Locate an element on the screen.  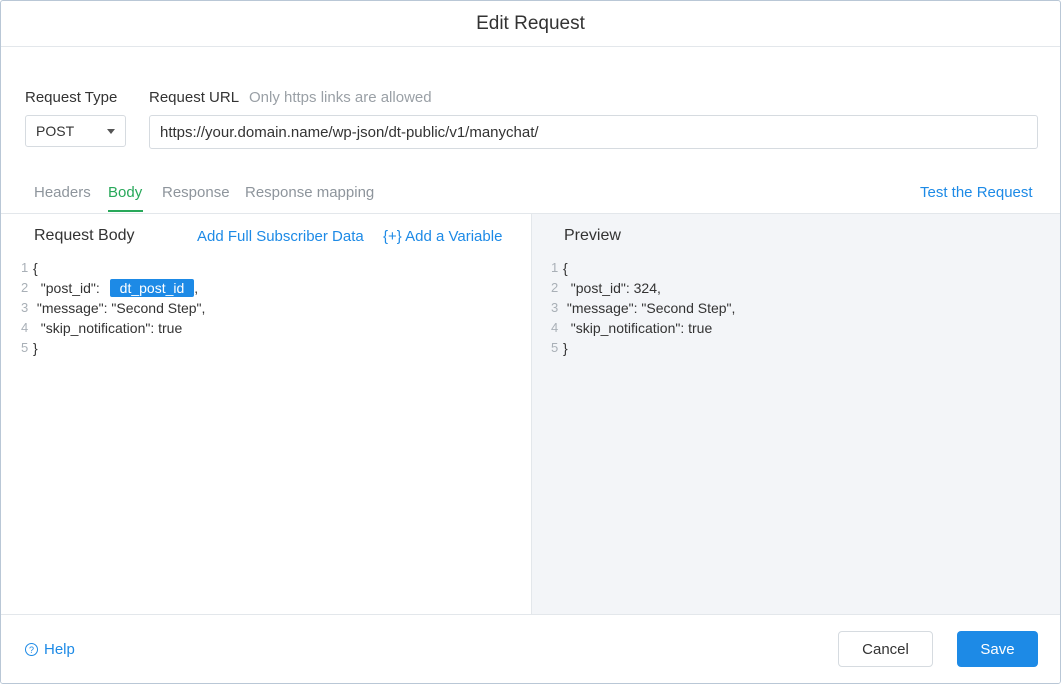
request-type-label: Request Type is located at coordinates (71, 97).